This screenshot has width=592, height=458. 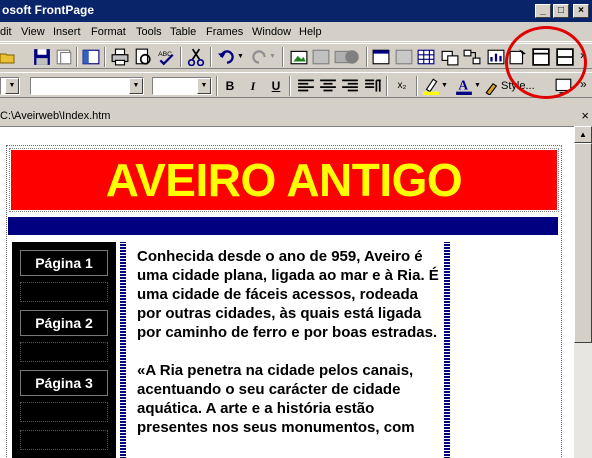 What do you see at coordinates (306, 86) in the screenshot?
I see `align-left-icon` at bounding box center [306, 86].